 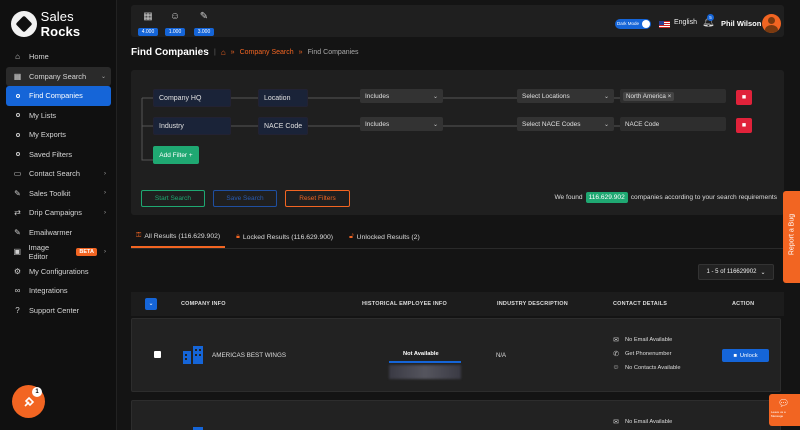 I want to click on chat-widget: 💬︎ Leave us a Message, so click(x=784, y=410).